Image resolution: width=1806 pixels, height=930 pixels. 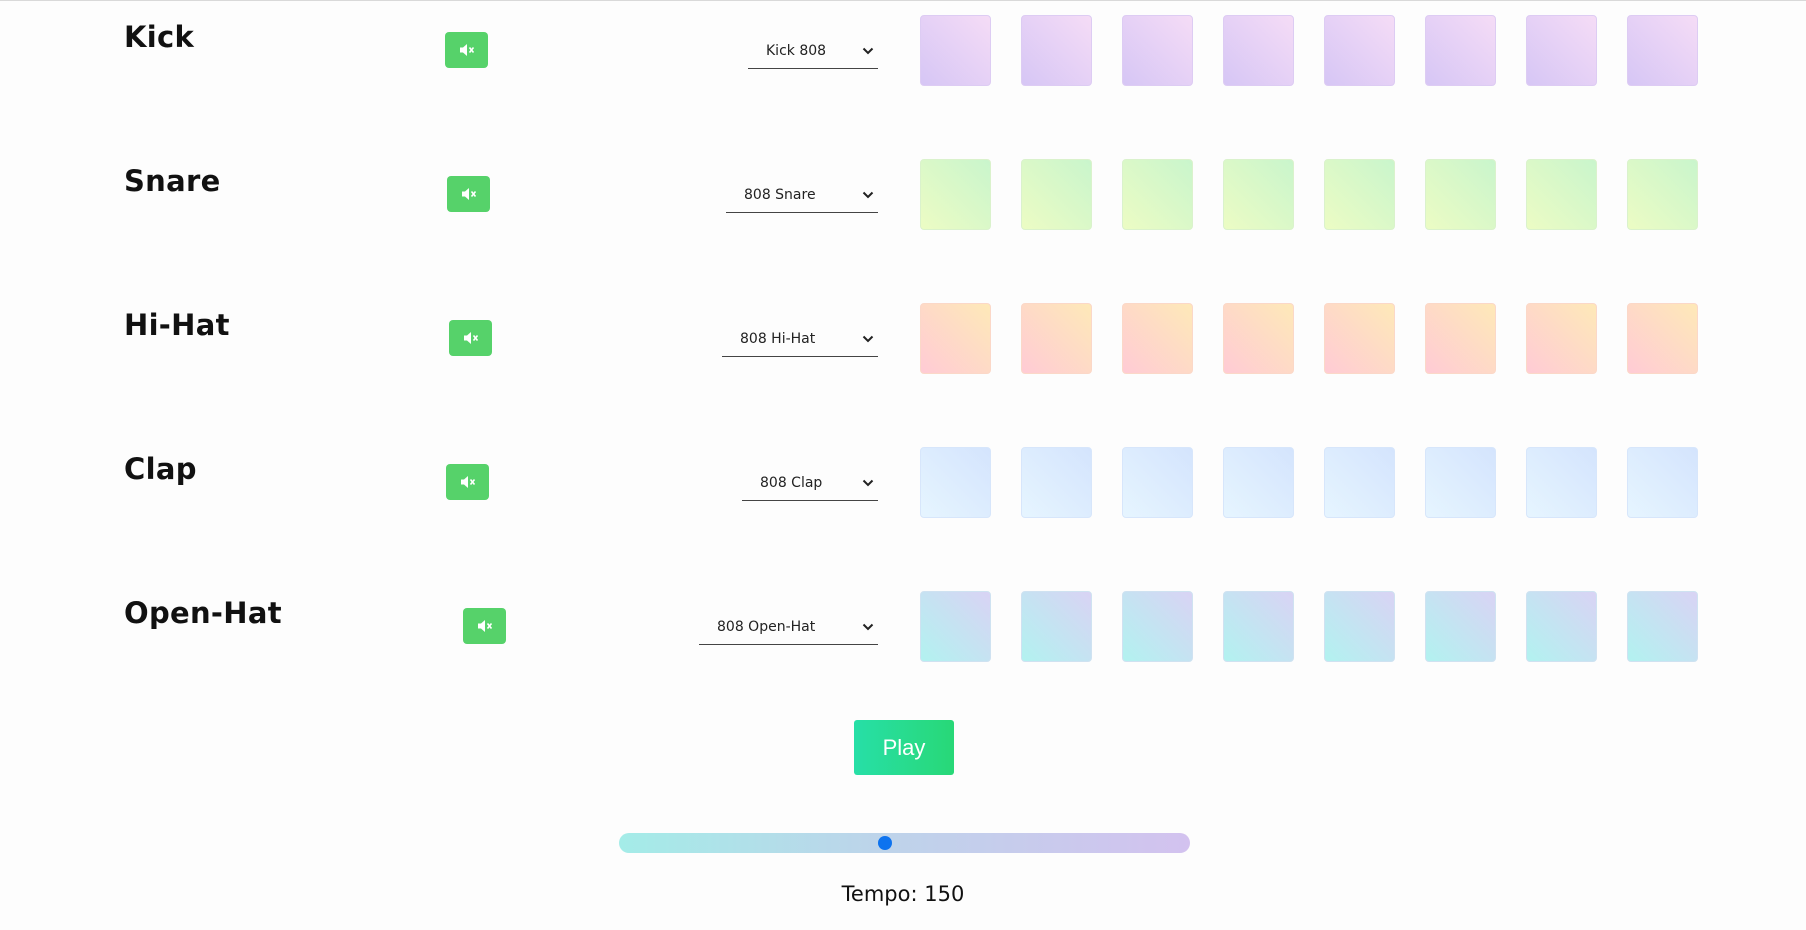 What do you see at coordinates (159, 37) in the screenshot?
I see `track-name: Kick` at bounding box center [159, 37].